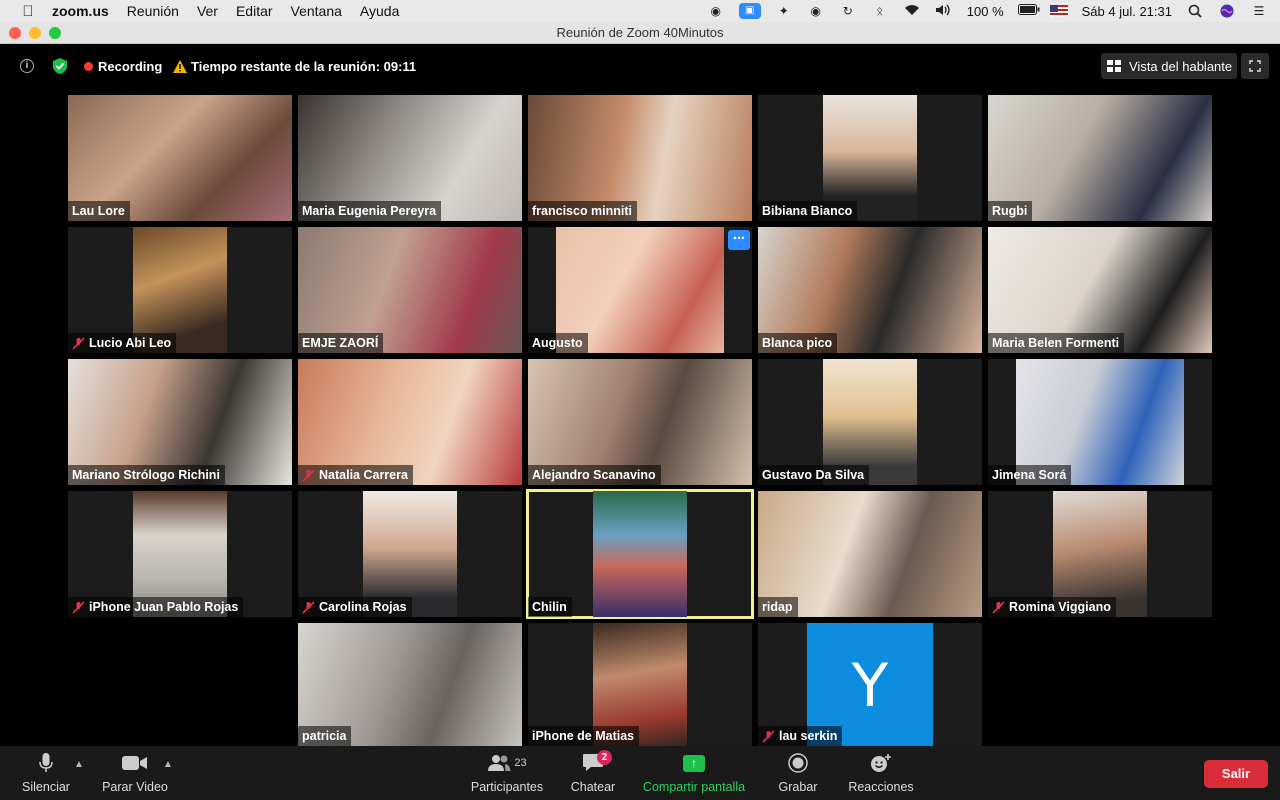 The height and width of the screenshot is (800, 1280). I want to click on stop-video-button: Parar Video, so click(135, 773).